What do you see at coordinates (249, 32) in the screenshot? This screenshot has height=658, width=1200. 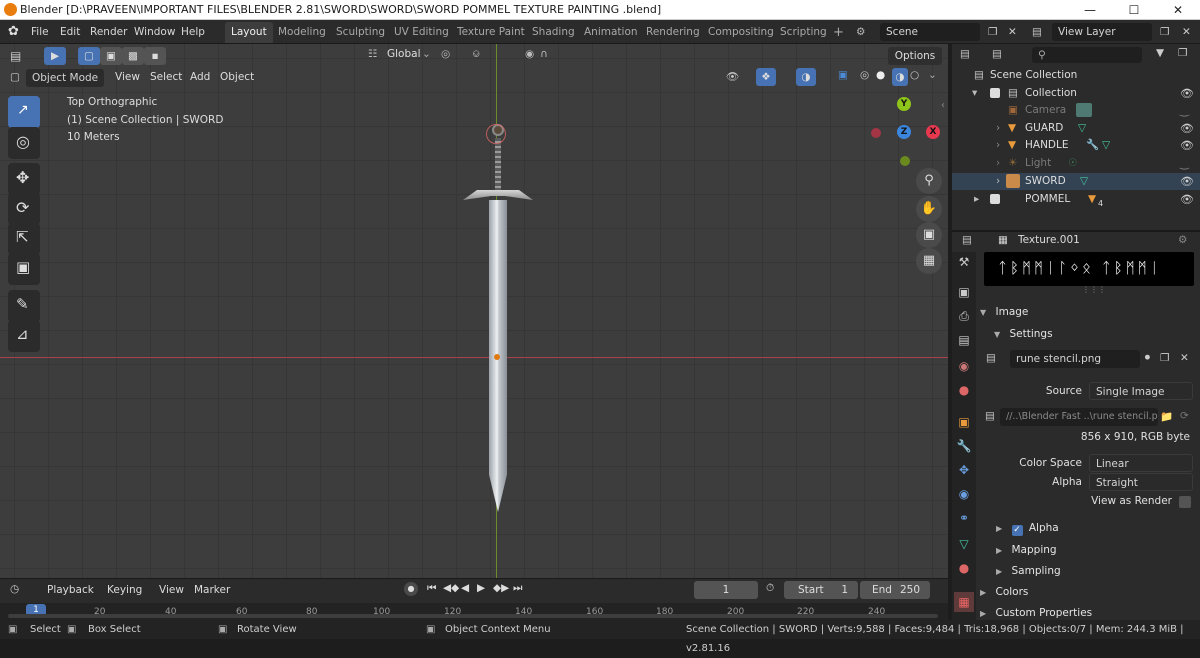 I see `tab-layout: Layout` at bounding box center [249, 32].